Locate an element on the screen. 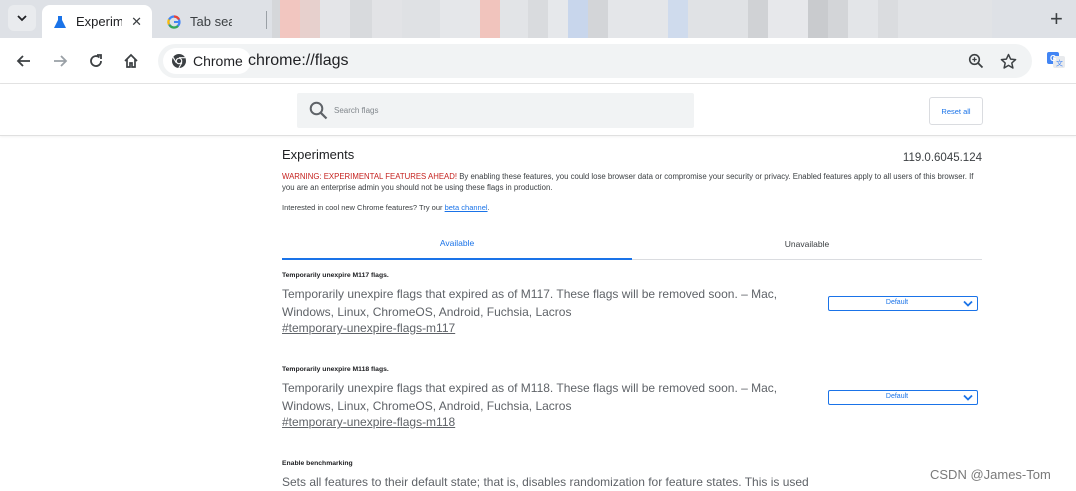  flags-tabs: Available Unavailable is located at coordinates (632, 244).